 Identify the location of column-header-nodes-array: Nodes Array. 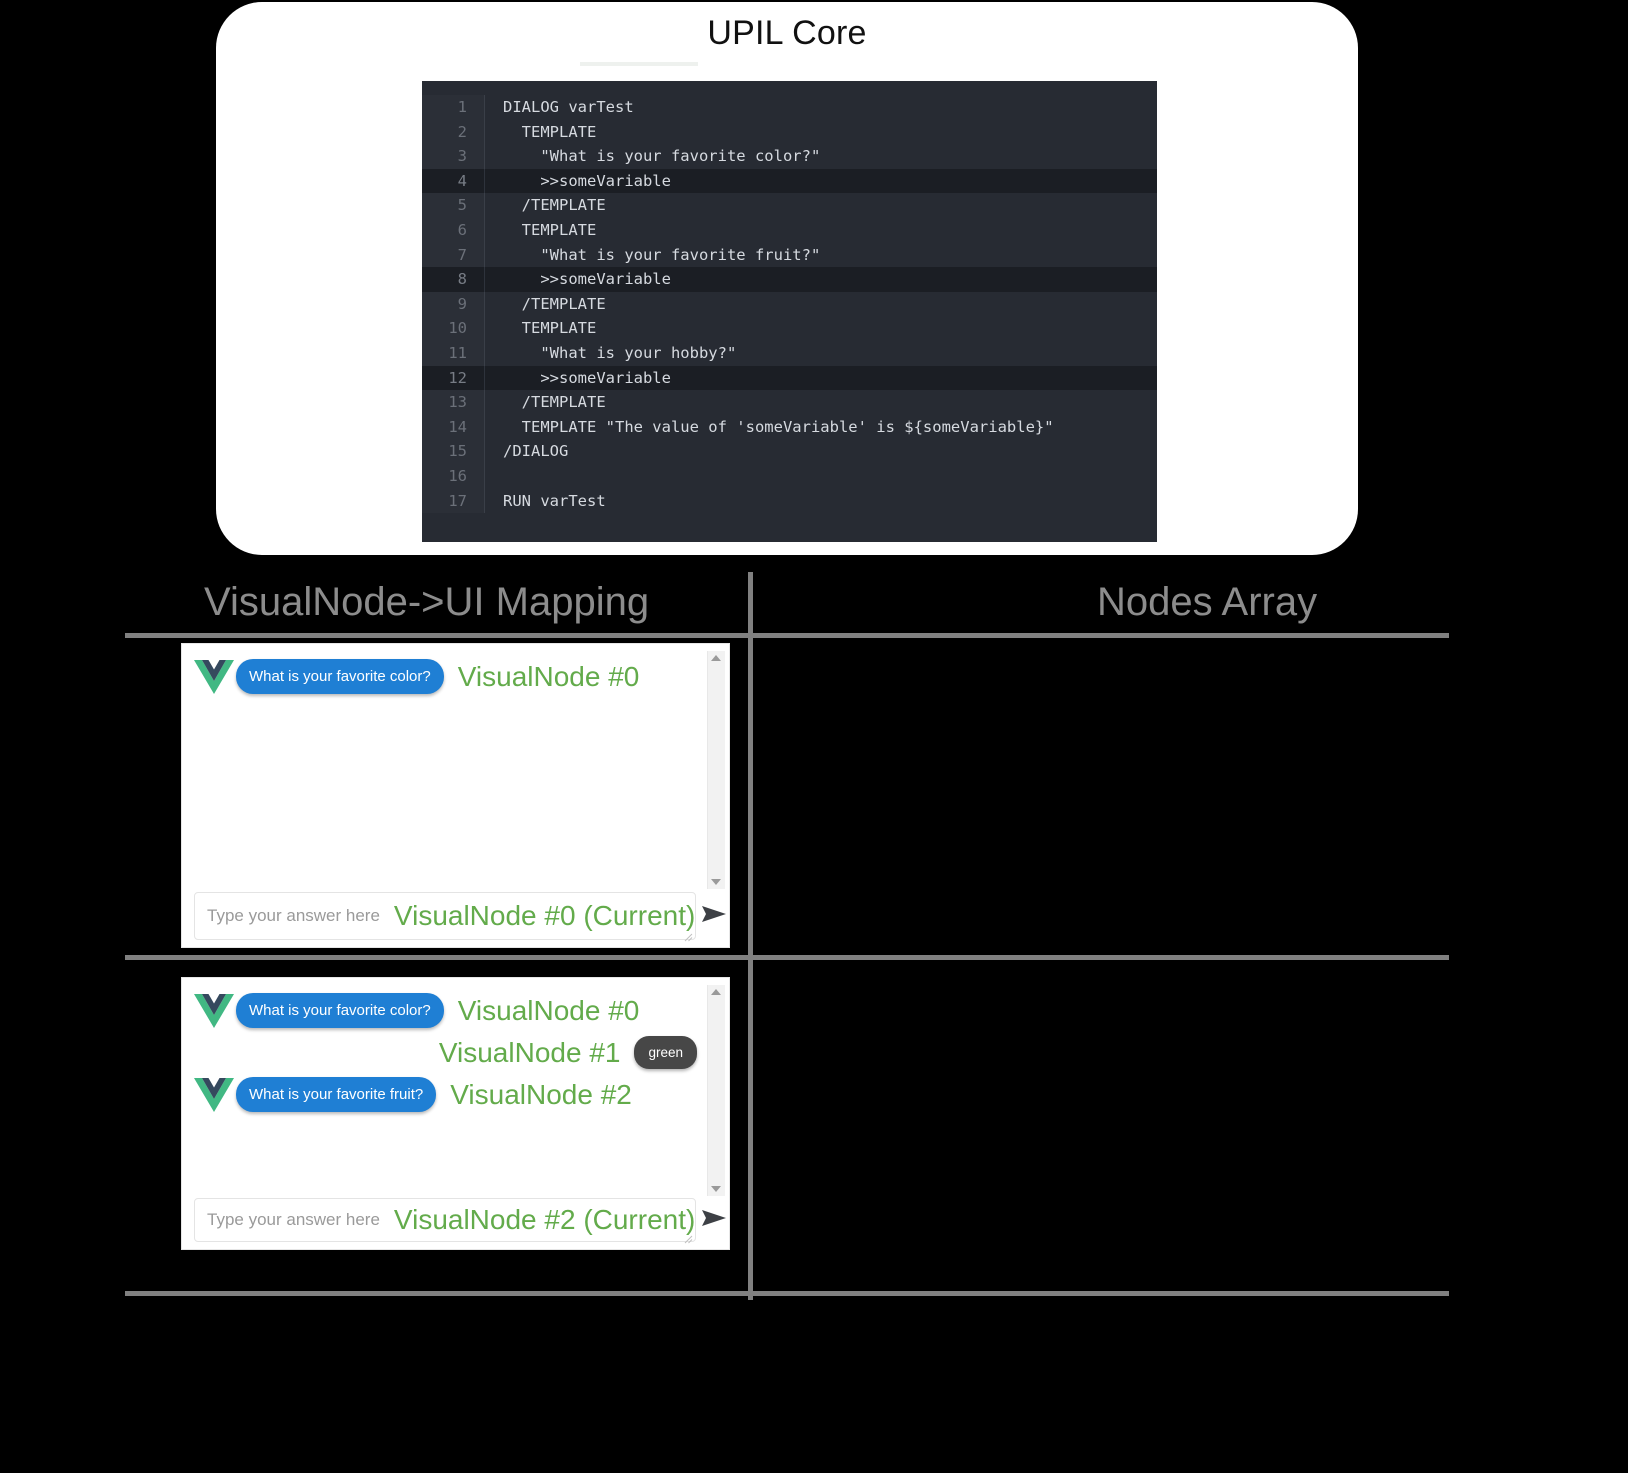
(1207, 602).